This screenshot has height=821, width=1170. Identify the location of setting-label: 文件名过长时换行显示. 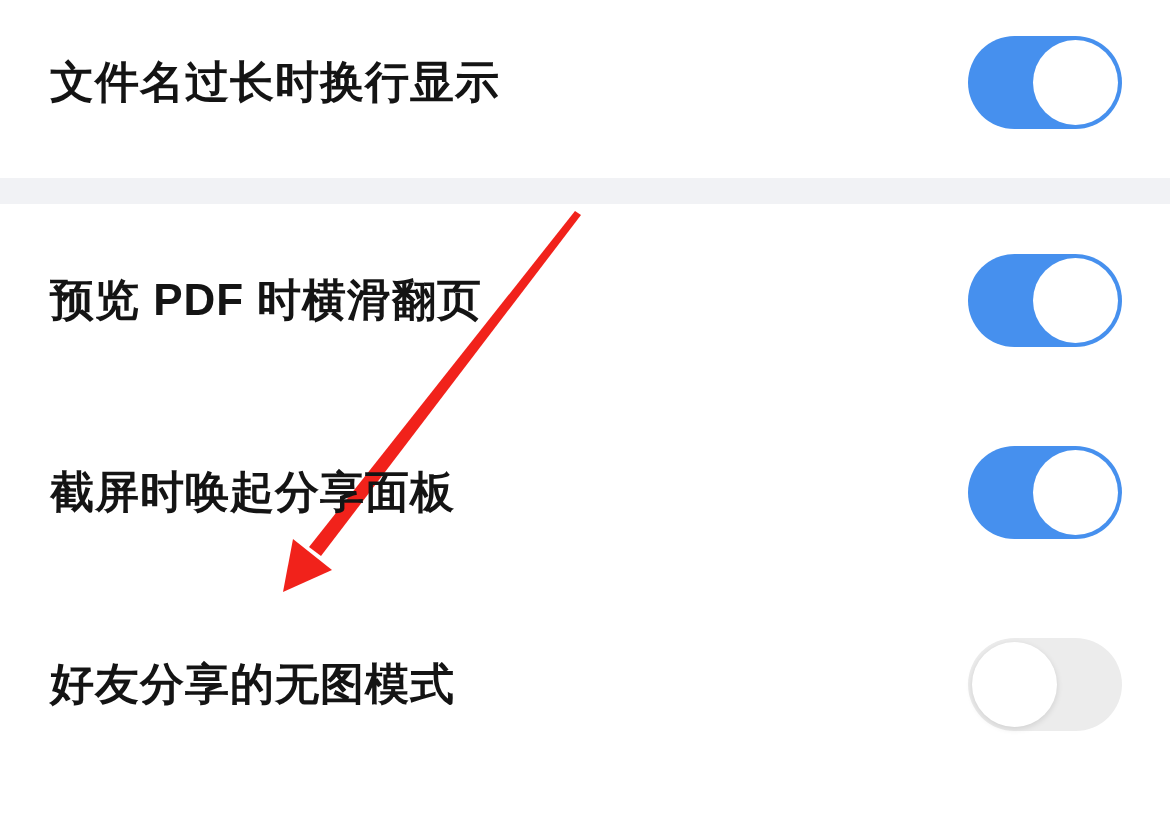
(275, 81).